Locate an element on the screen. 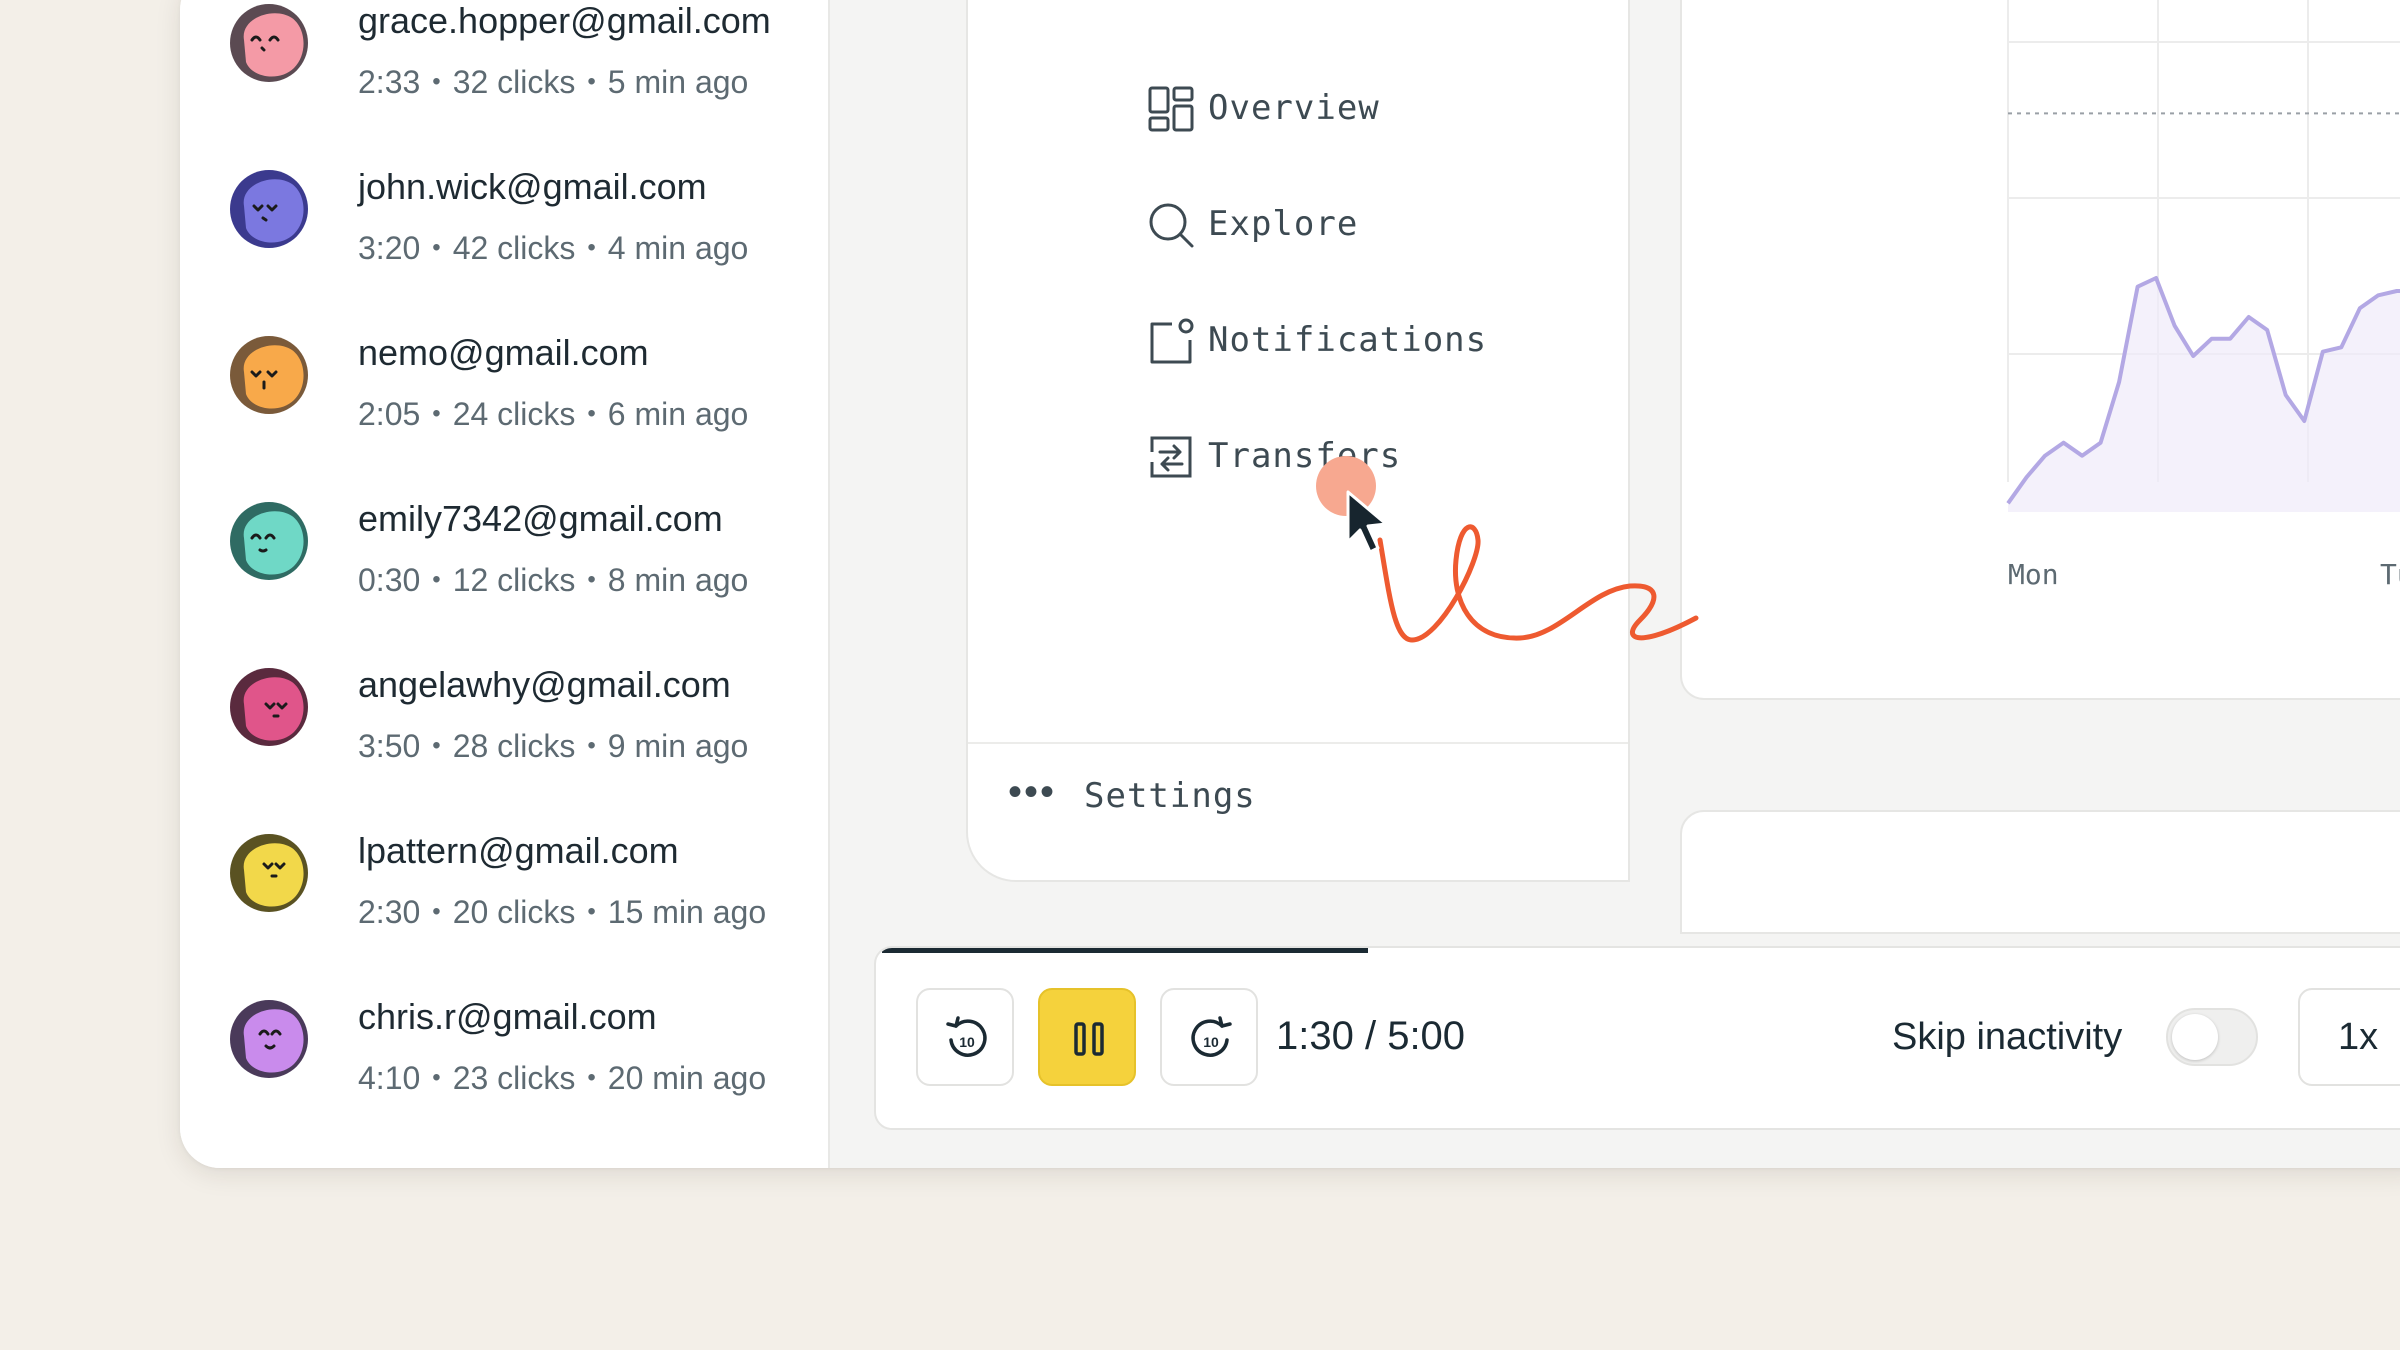 The image size is (2400, 1350). session-email: grace.hopper@gmail.com is located at coordinates (564, 20).